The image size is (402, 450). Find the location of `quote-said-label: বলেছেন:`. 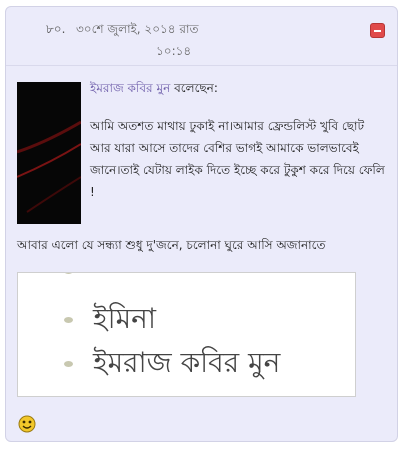

quote-said-label: বলেছেন: is located at coordinates (196, 88).